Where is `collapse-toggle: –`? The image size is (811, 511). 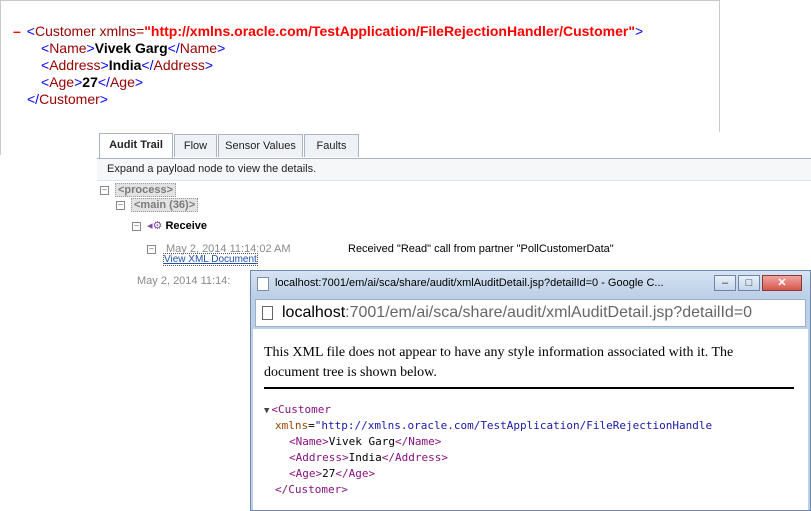 collapse-toggle: – is located at coordinates (17, 31).